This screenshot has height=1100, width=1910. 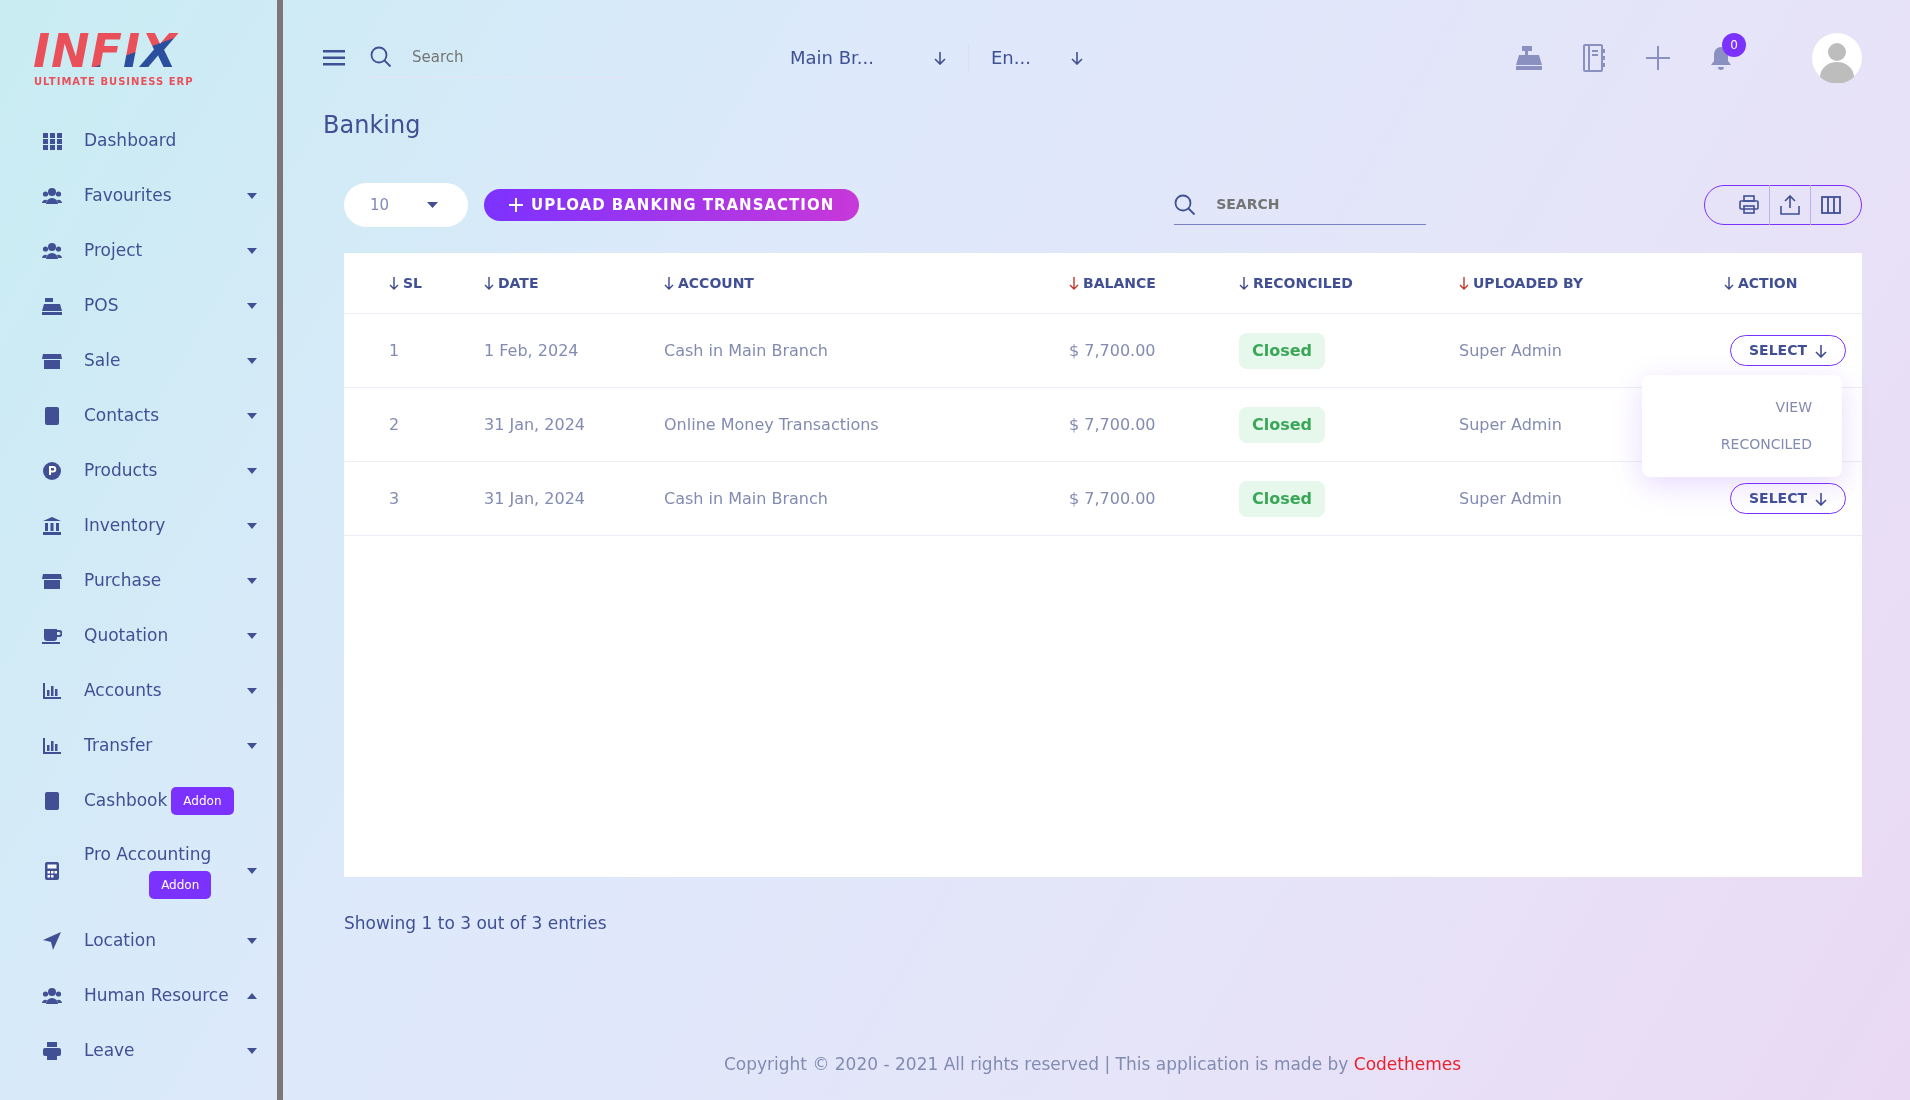 I want to click on sidebar-item: Sale, so click(x=102, y=360).